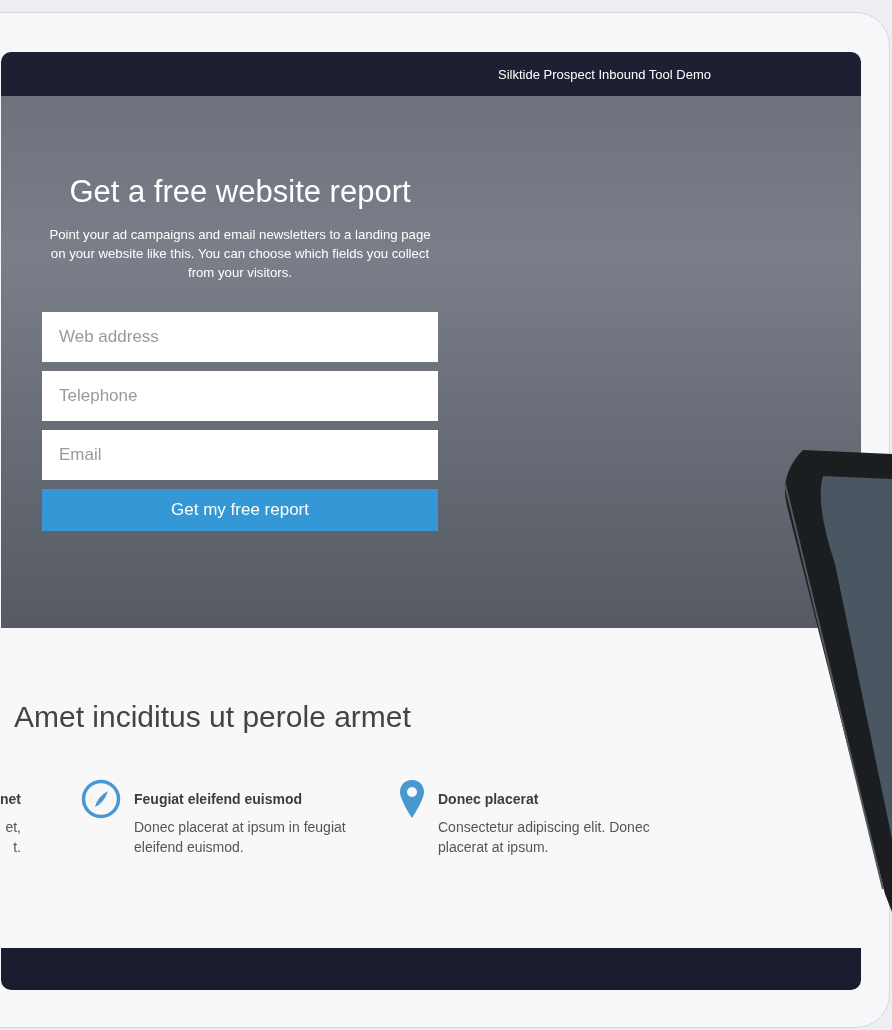 This screenshot has width=892, height=1030. Describe the element at coordinates (240, 396) in the screenshot. I see `input-field: Telephone` at that location.